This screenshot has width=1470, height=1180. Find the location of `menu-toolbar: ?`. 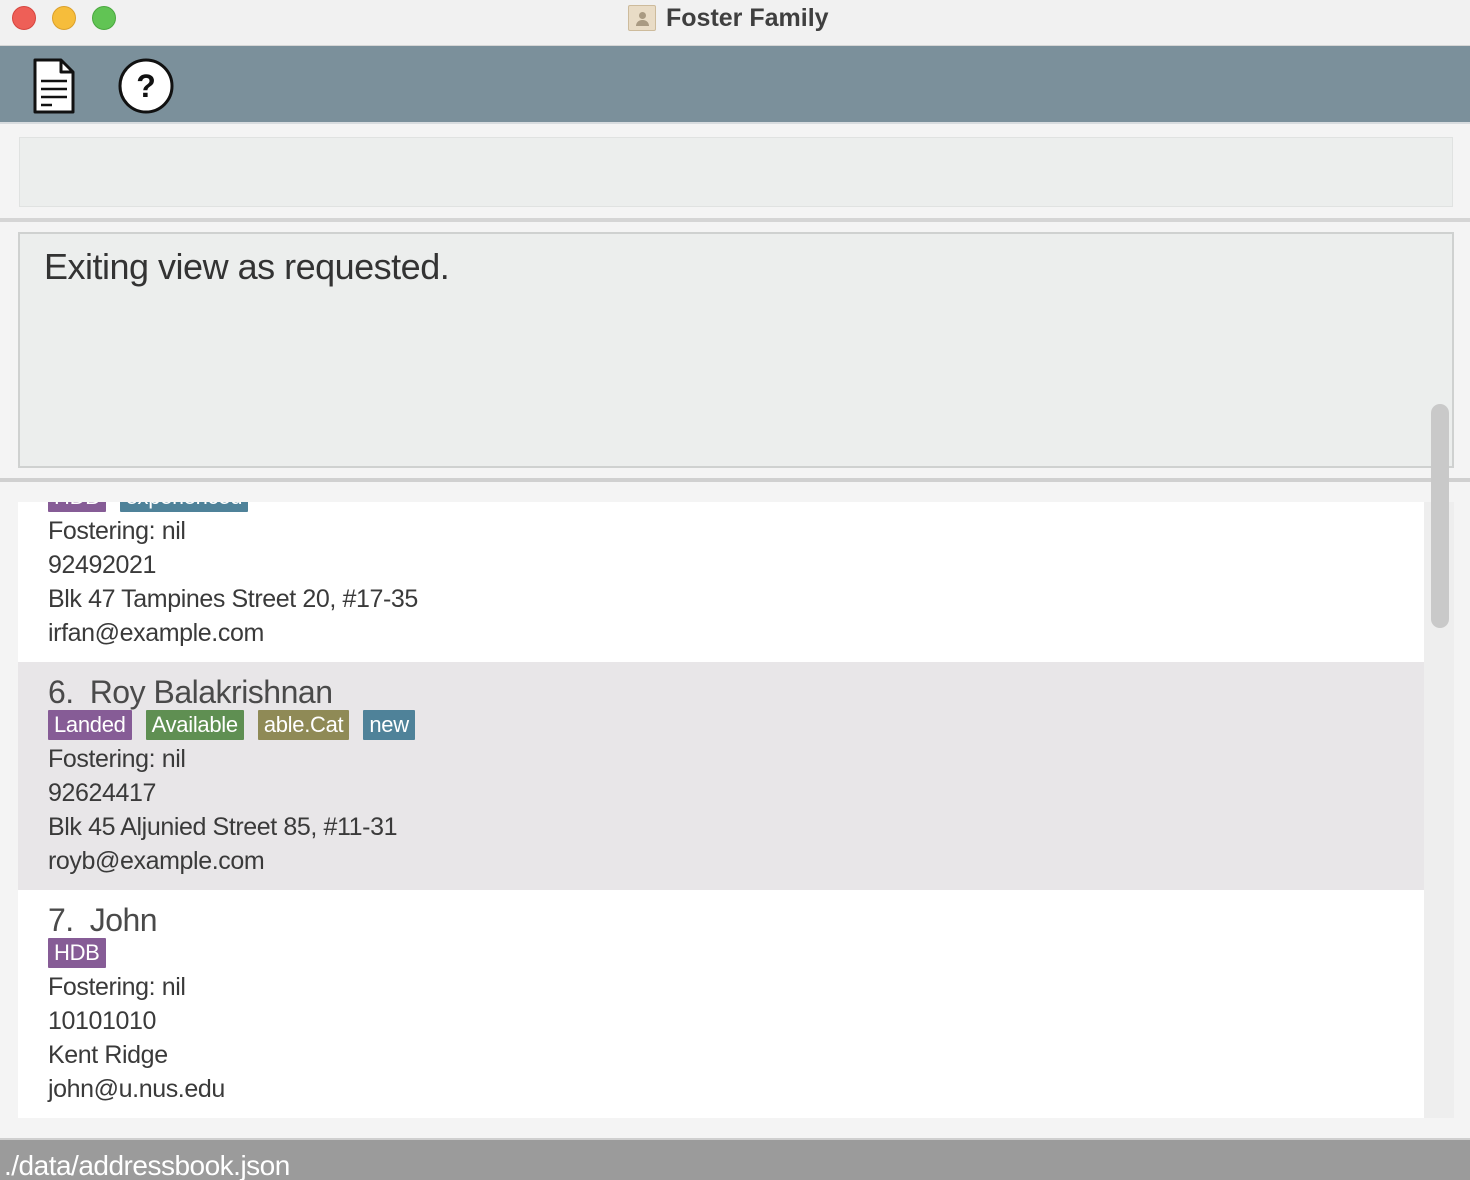

menu-toolbar: ? is located at coordinates (735, 85).